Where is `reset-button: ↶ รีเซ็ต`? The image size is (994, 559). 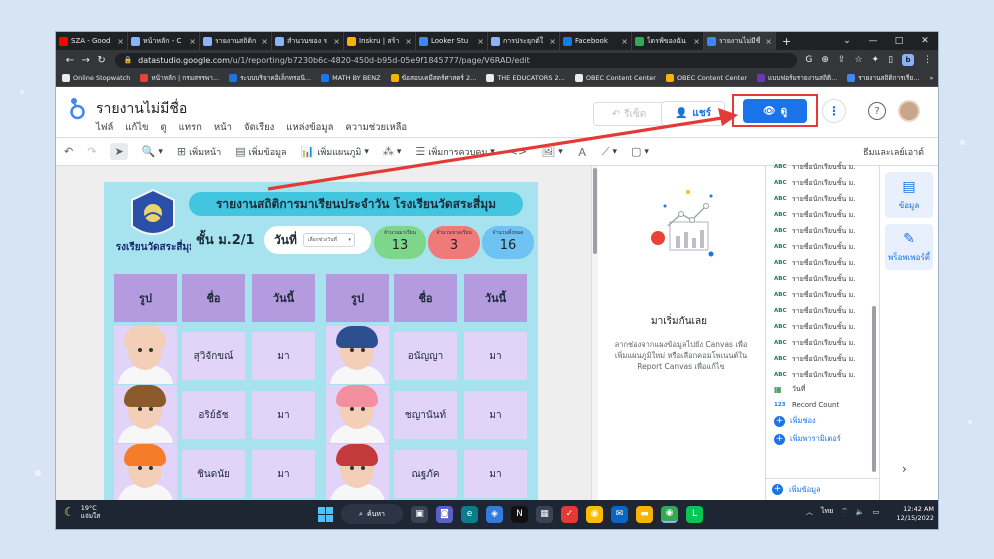
reset-button: ↶ รีเซ็ต is located at coordinates (629, 114).